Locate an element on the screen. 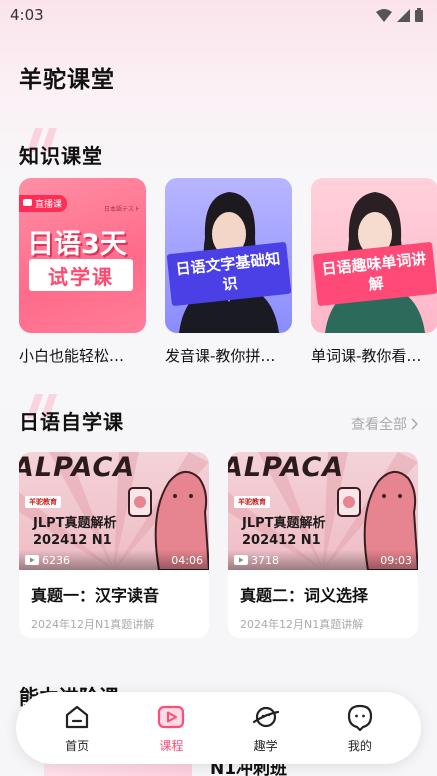 This screenshot has width=437, height=776. tab-courses-label: 课程 is located at coordinates (171, 745).